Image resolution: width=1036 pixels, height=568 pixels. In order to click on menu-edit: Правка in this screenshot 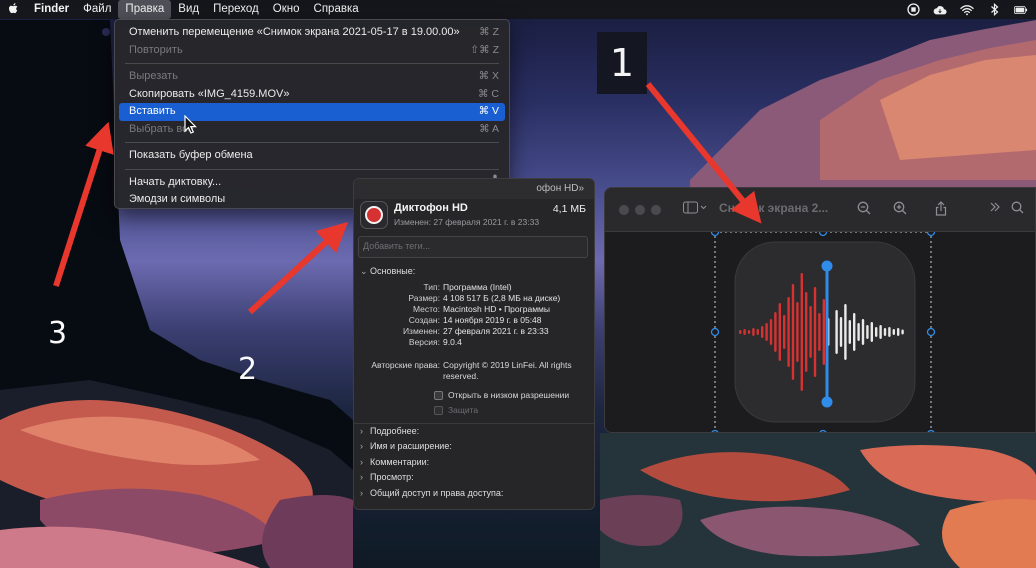, I will do `click(145, 9)`.